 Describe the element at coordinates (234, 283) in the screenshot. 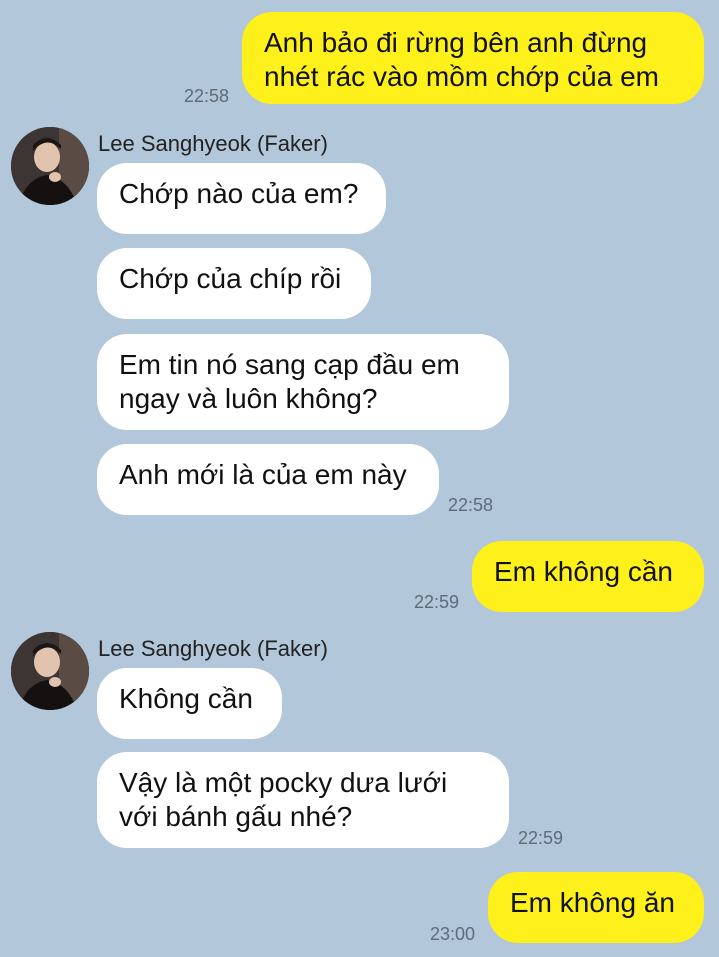

I see `message-bubble-incoming: Chớp của chíp rồi` at that location.